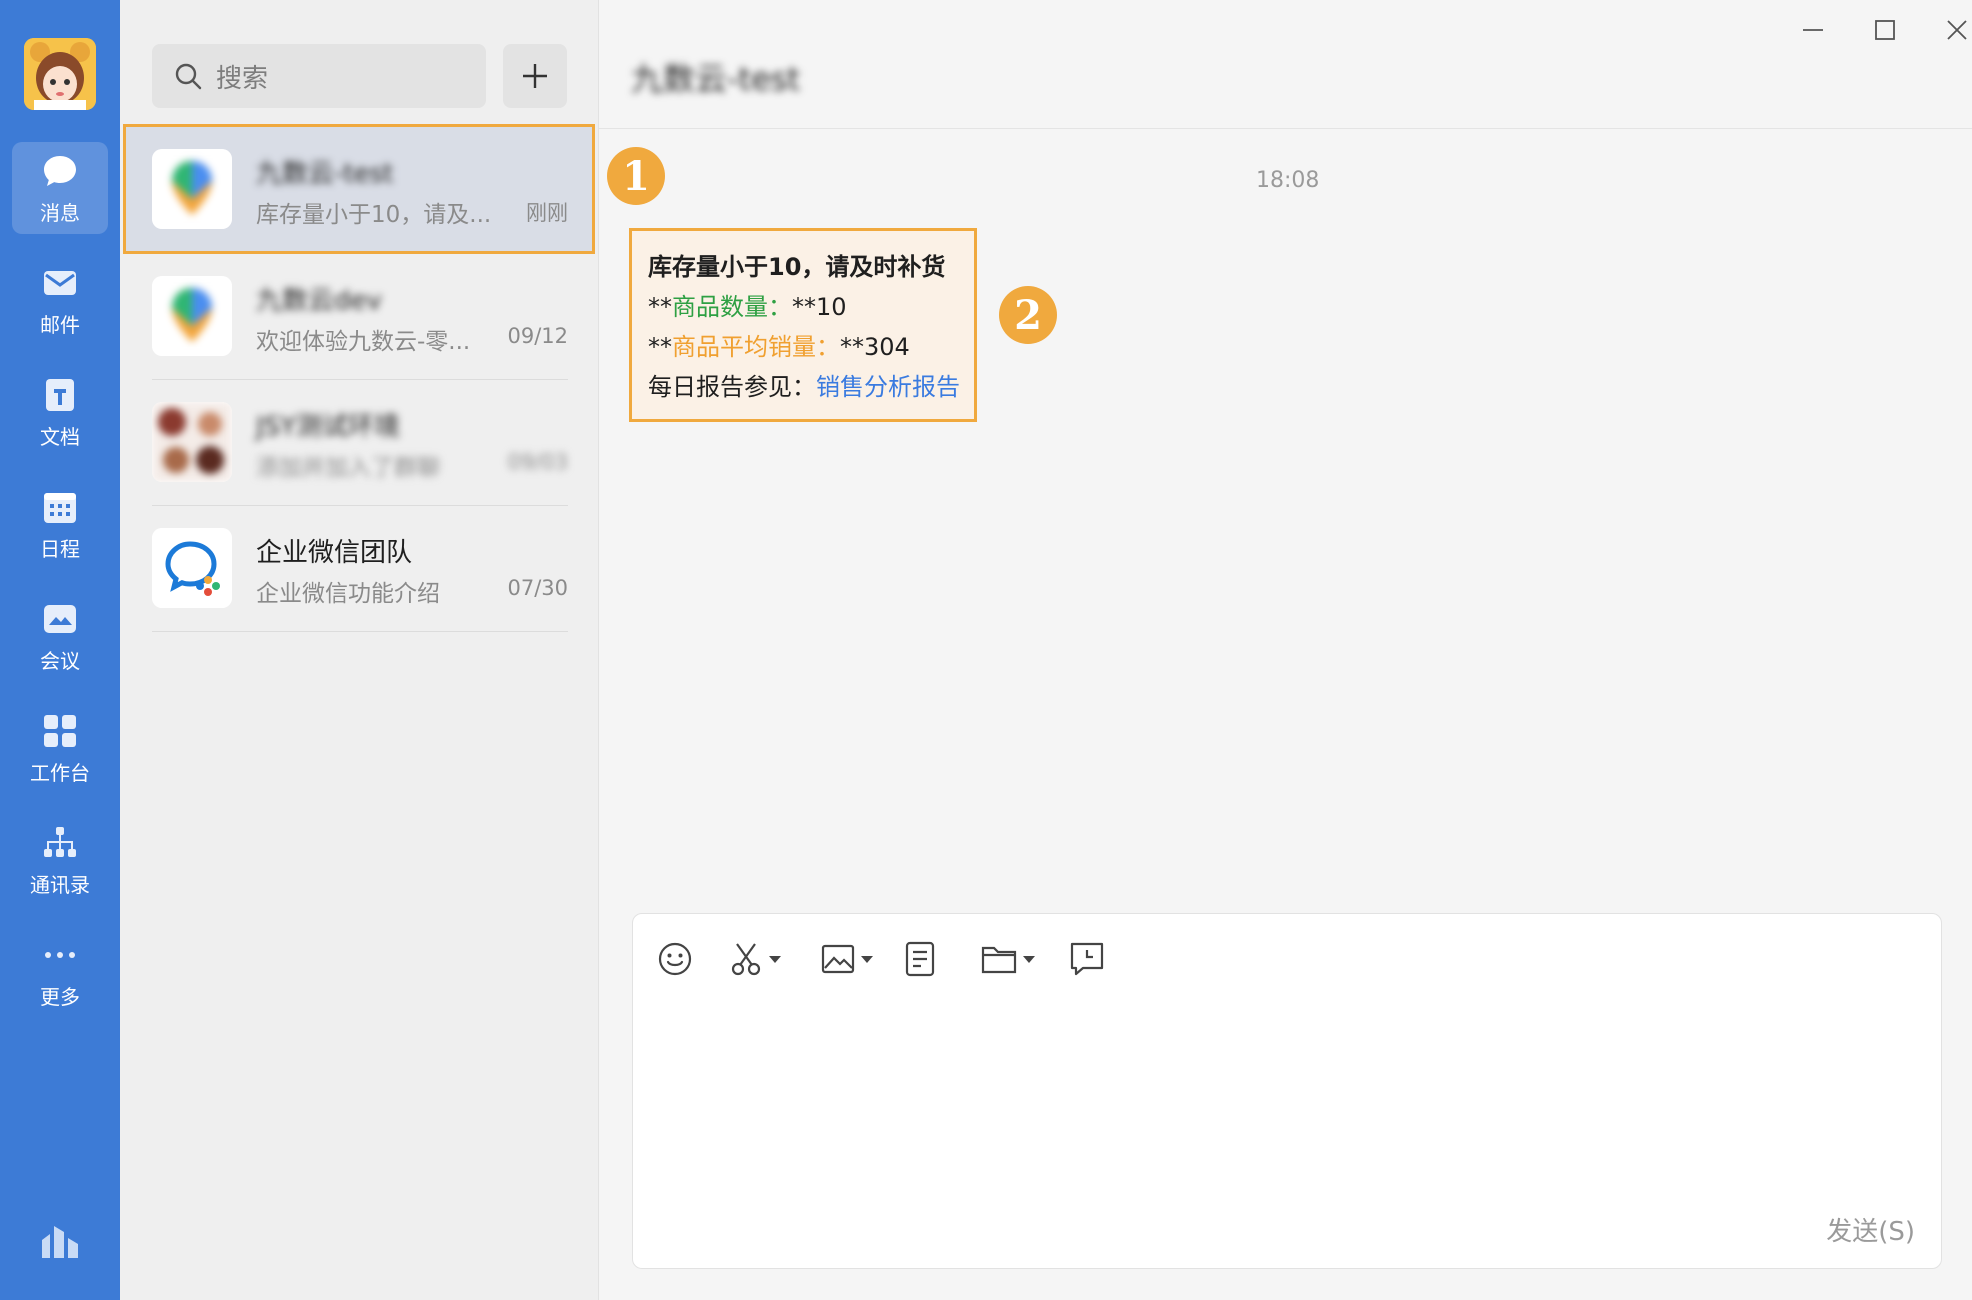  I want to click on message-line-avg-sales: **商品平均销量：**304, so click(779, 347).